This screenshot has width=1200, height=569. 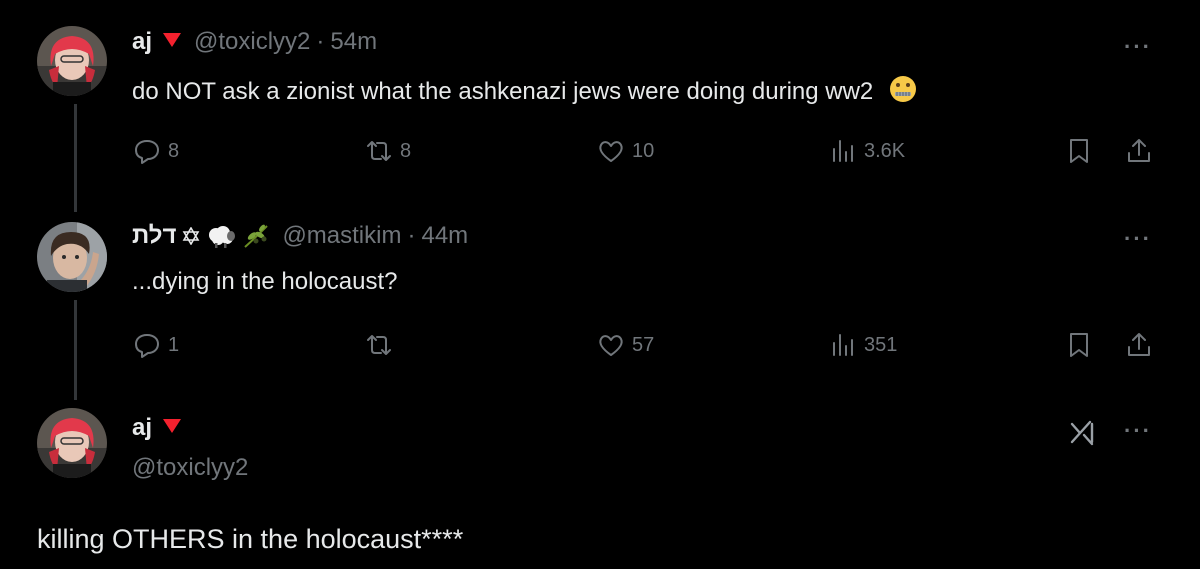 I want to click on retweet-button: 8, so click(x=387, y=151).